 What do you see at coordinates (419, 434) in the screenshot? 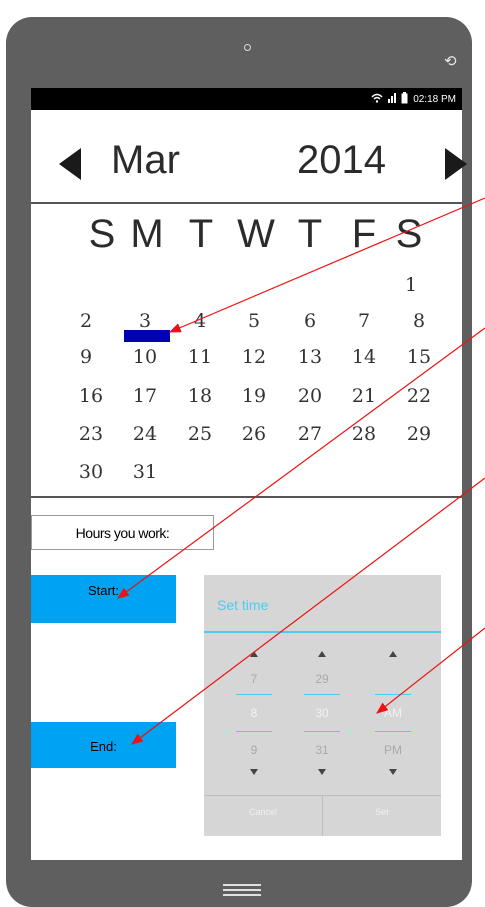
I see `day-cell: 29` at bounding box center [419, 434].